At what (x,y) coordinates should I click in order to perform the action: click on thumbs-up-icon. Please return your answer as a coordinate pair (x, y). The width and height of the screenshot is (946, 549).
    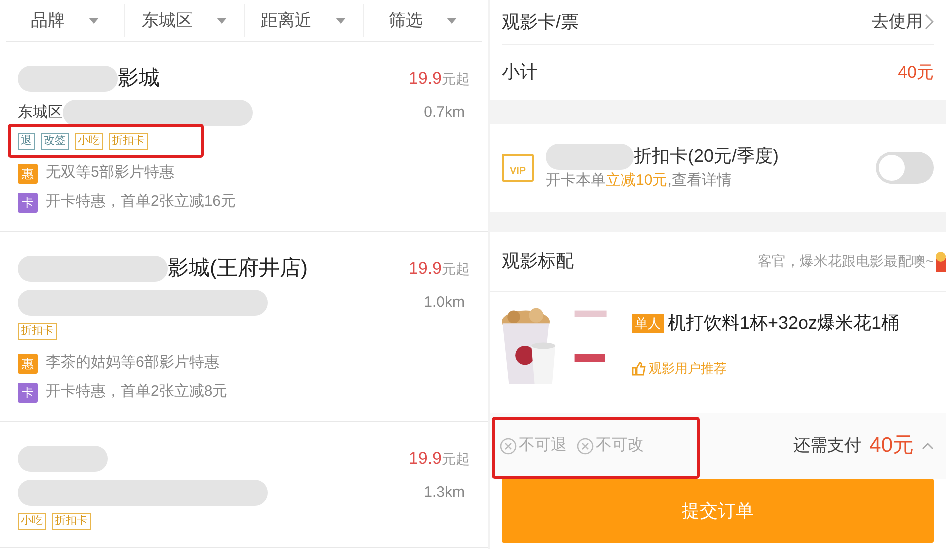
    Looking at the image, I should click on (639, 369).